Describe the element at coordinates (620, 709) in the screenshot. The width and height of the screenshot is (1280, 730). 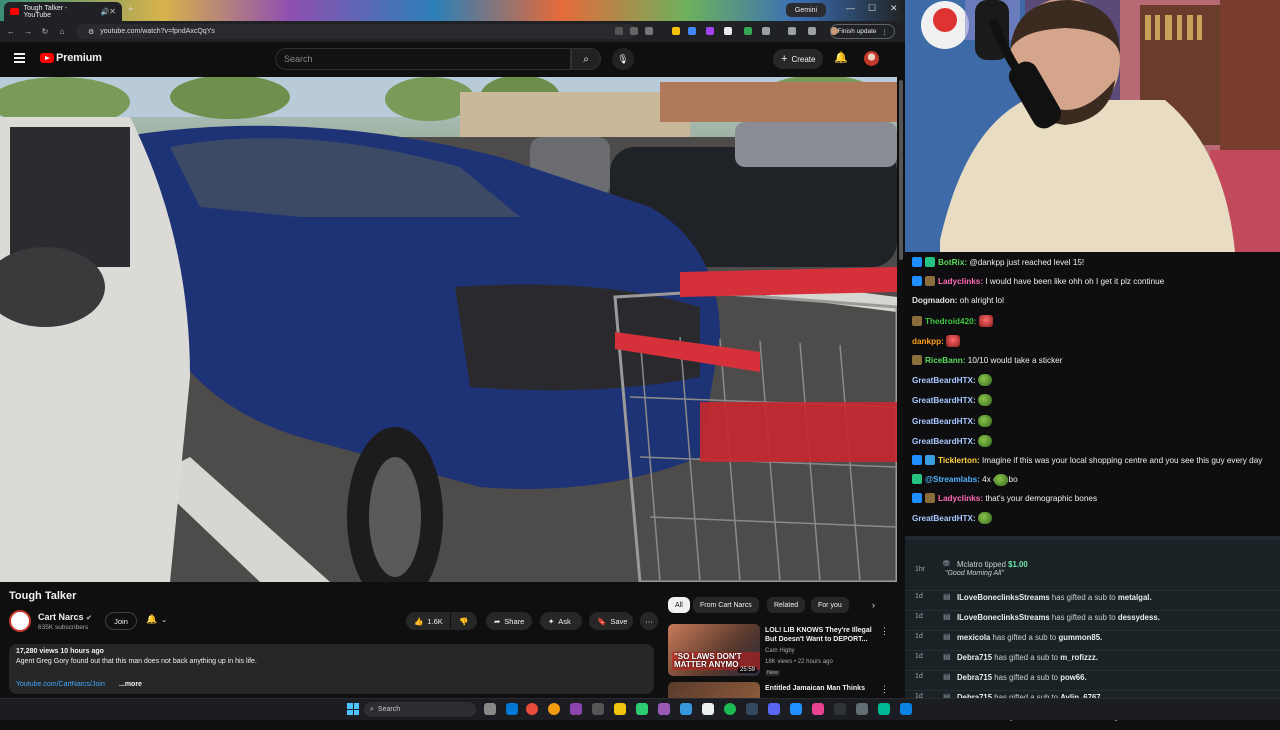
I see `file-explorer-icon` at that location.